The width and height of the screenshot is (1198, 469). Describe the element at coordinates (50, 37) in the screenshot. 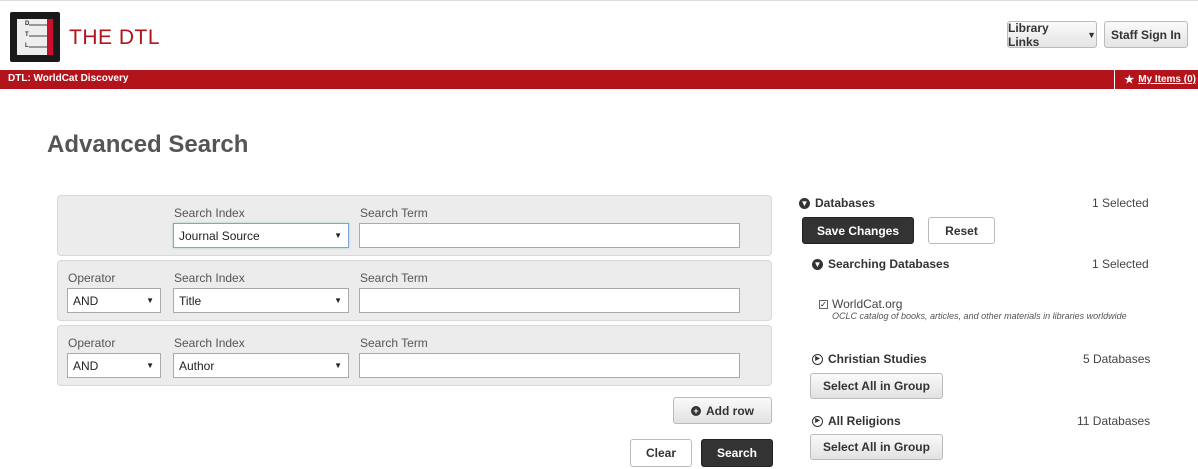

I see `logo-spine` at that location.